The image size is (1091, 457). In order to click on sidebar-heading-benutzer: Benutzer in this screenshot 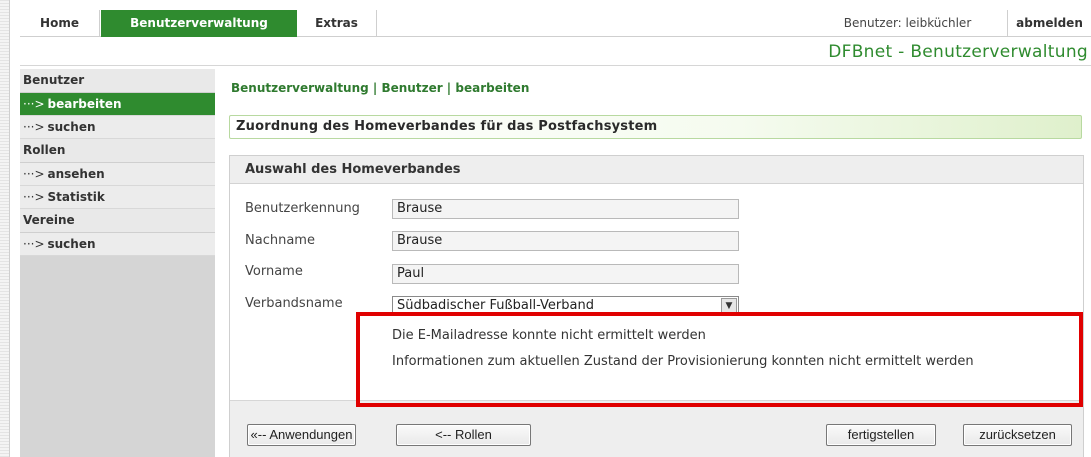, I will do `click(117, 81)`.